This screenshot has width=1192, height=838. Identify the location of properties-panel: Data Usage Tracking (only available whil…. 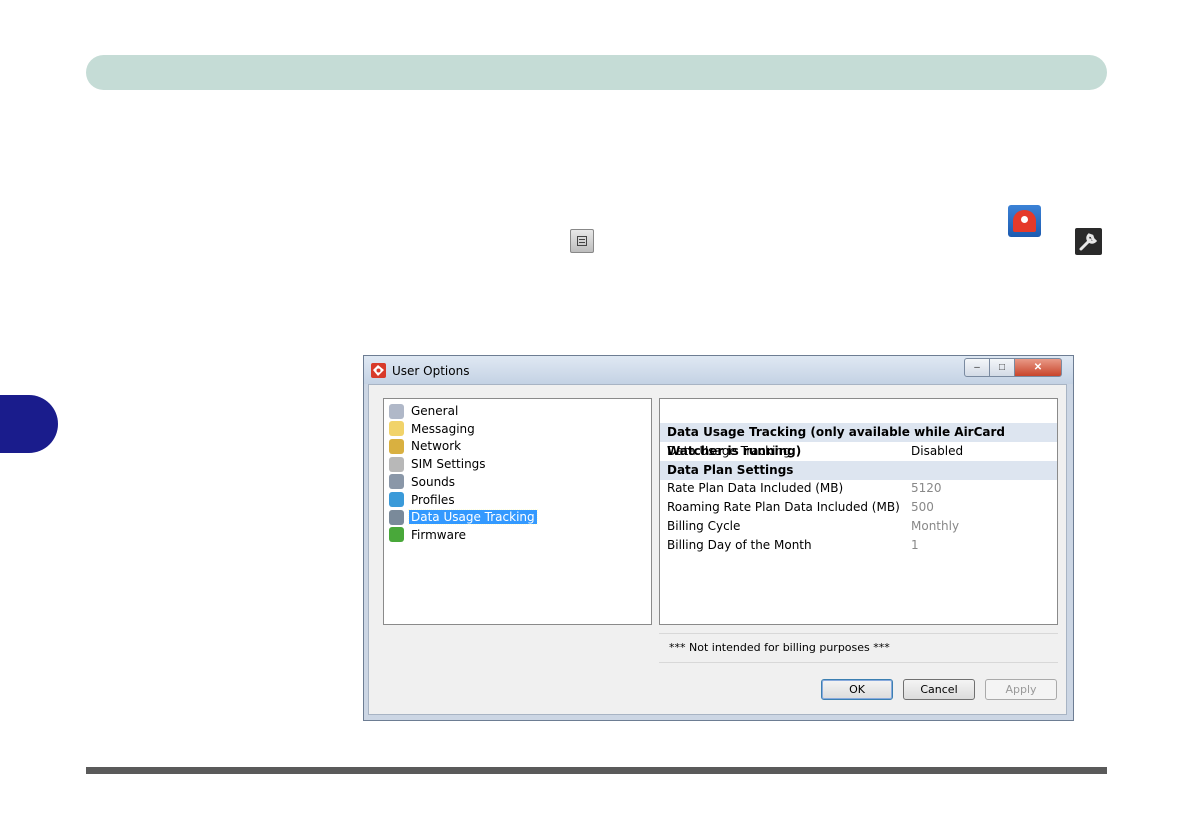
(858, 511).